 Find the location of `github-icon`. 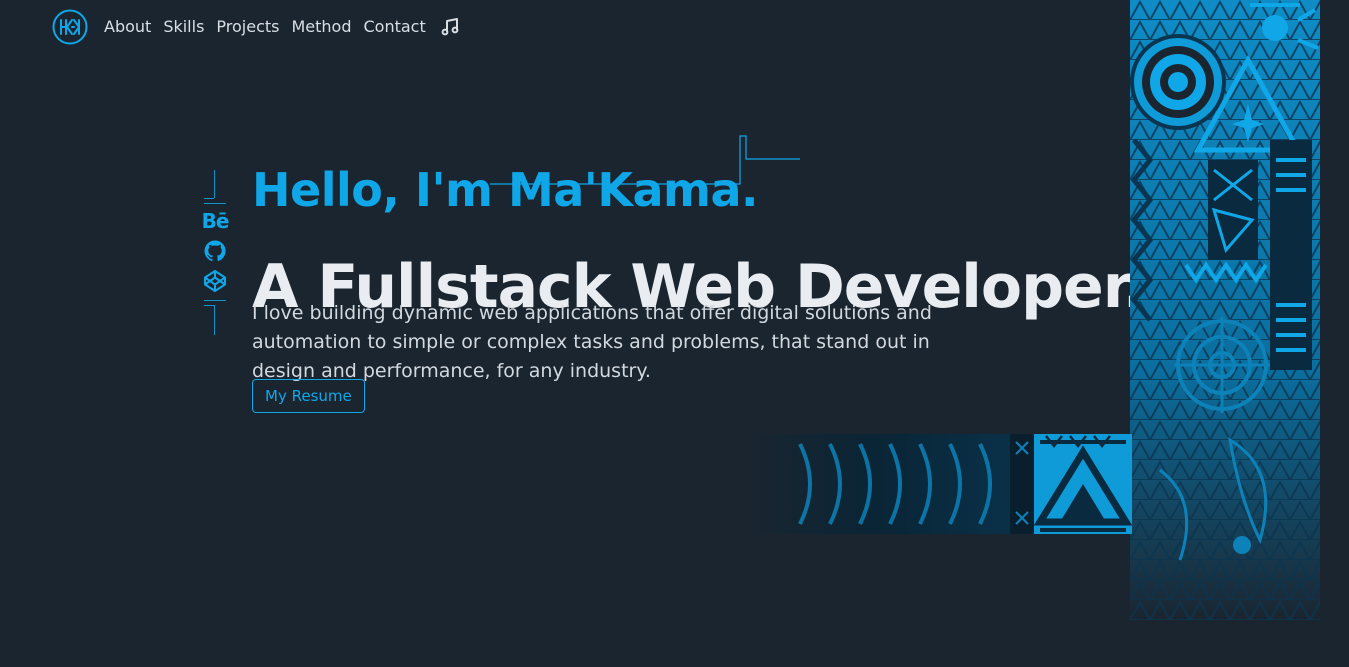

github-icon is located at coordinates (215, 251).